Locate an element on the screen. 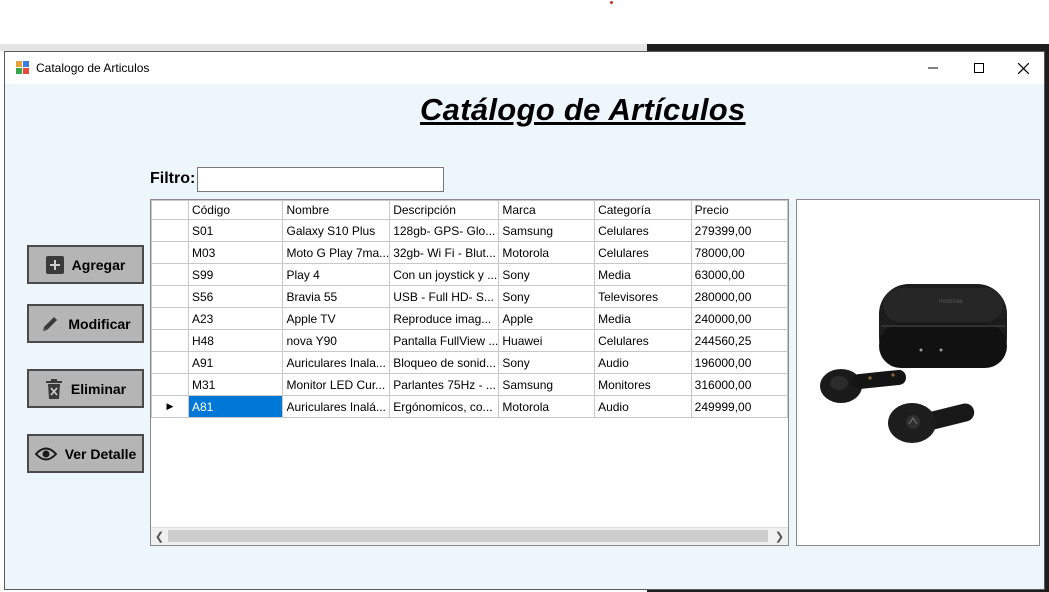 The height and width of the screenshot is (592, 1049). table-cell: S01 is located at coordinates (235, 230).